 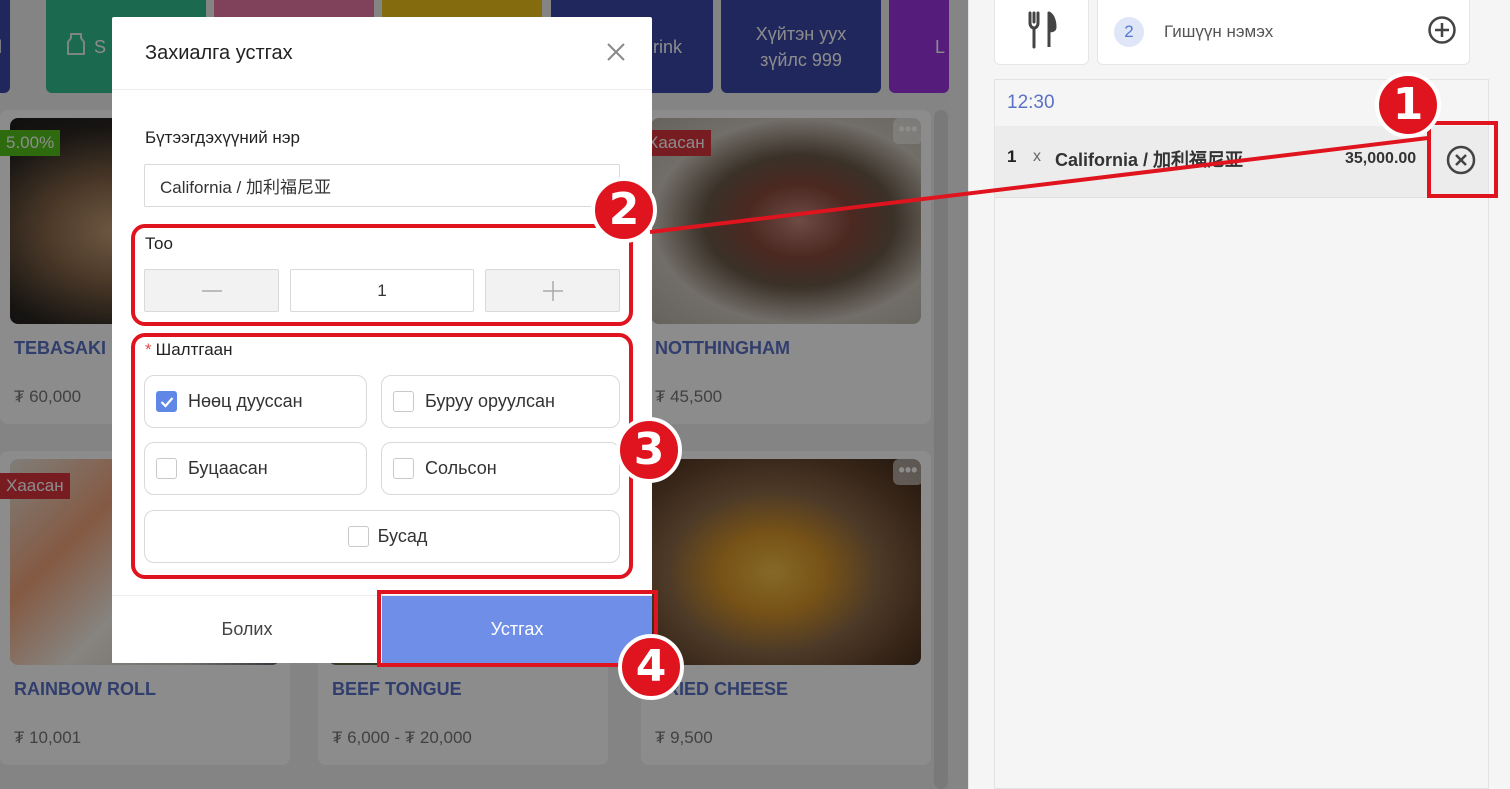 What do you see at coordinates (461, 468) in the screenshot?
I see `reason-option-label: Сольсон` at bounding box center [461, 468].